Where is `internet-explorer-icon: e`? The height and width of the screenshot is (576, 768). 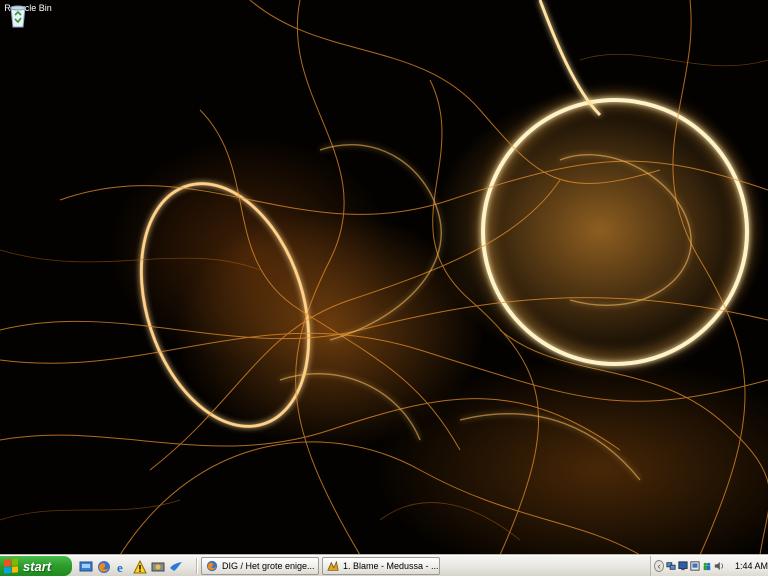 internet-explorer-icon: e is located at coordinates (122, 567).